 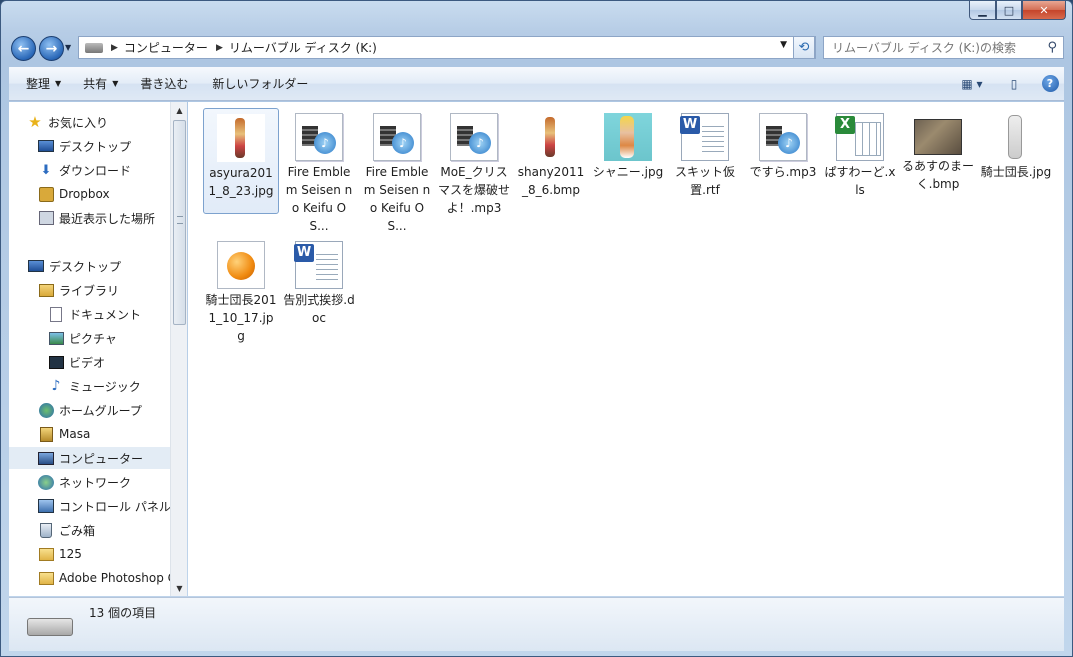 I want to click on recent-pages-chevron-icon: ▼, so click(x=68, y=47).